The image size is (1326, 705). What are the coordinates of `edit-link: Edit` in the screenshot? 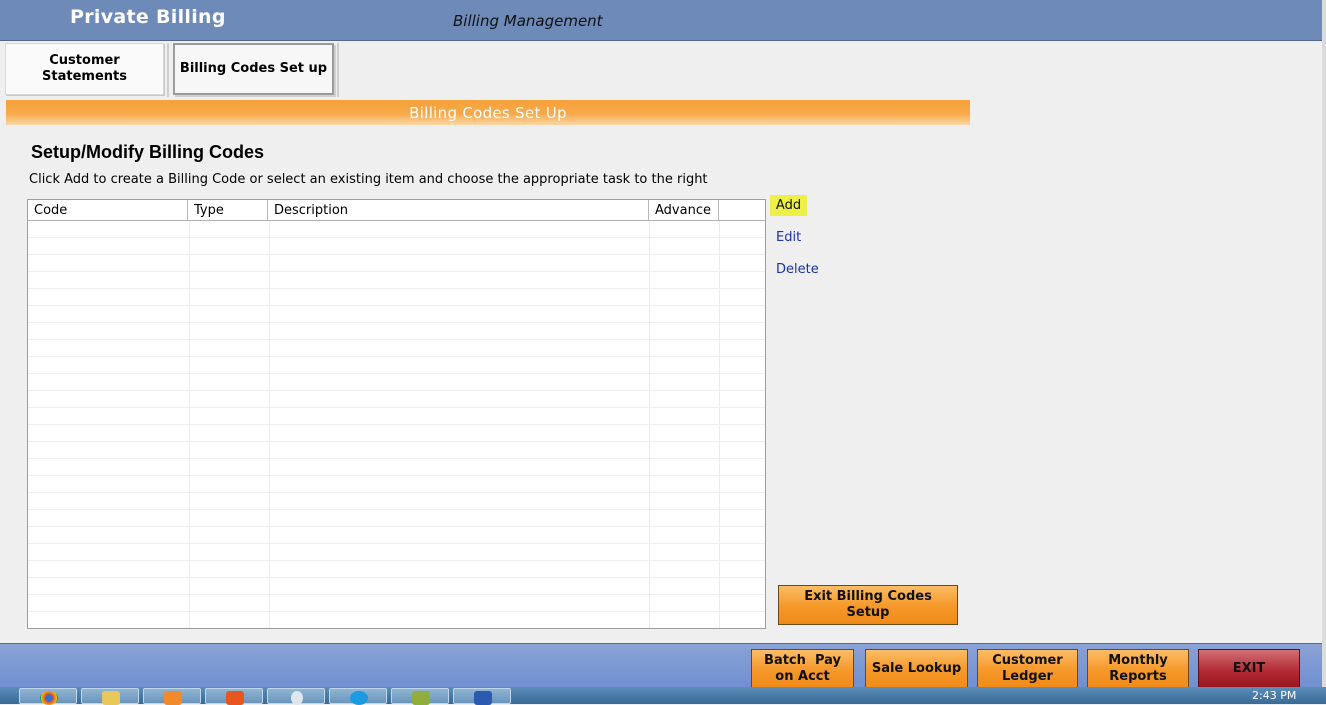 It's located at (788, 237).